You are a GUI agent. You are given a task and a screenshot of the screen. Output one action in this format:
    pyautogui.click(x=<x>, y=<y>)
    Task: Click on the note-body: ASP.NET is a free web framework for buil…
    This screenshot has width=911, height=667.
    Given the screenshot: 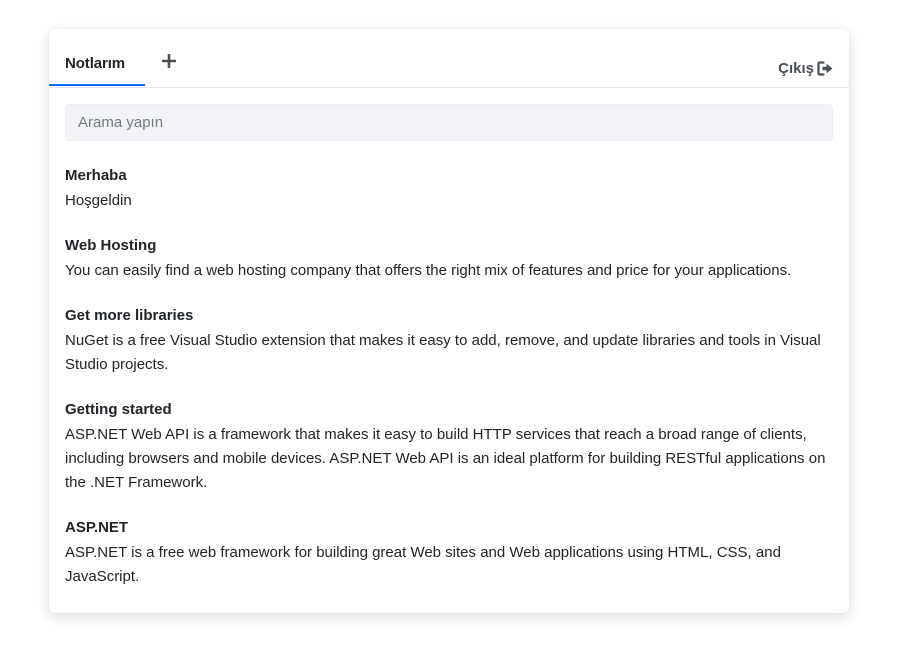 What is the action you would take?
    pyautogui.click(x=423, y=564)
    